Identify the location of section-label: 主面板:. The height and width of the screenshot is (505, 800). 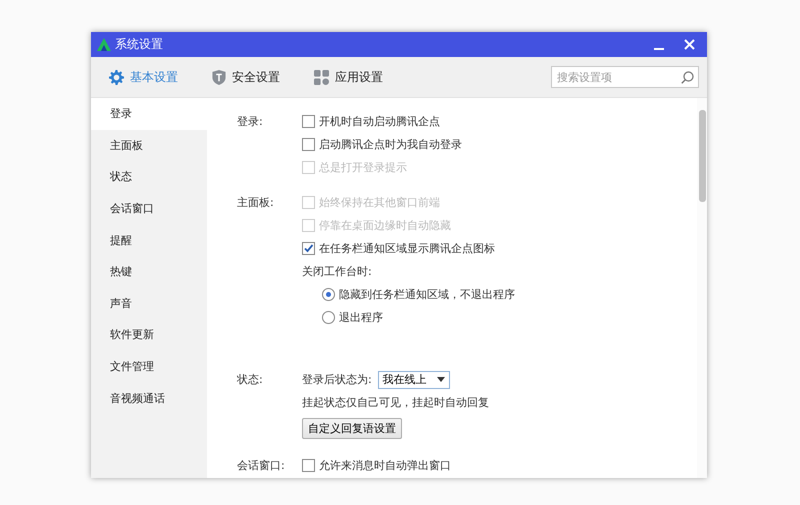
(255, 202).